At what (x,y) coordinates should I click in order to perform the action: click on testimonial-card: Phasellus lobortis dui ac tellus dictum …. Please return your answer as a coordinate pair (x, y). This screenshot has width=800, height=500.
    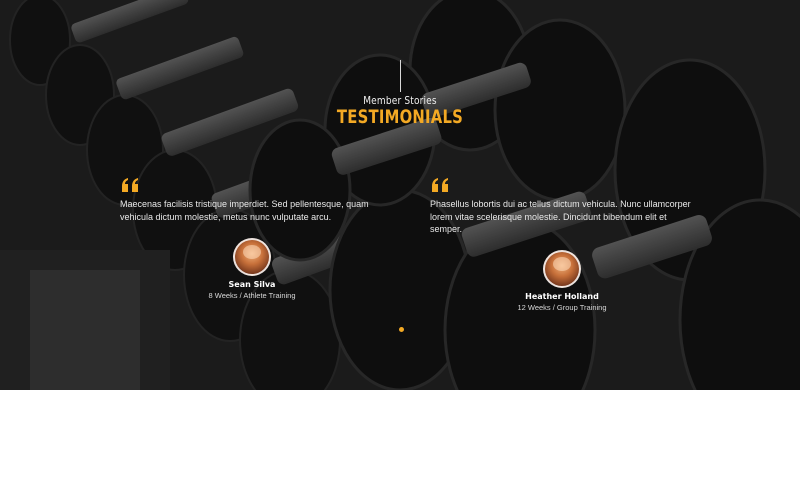
    Looking at the image, I should click on (562, 207).